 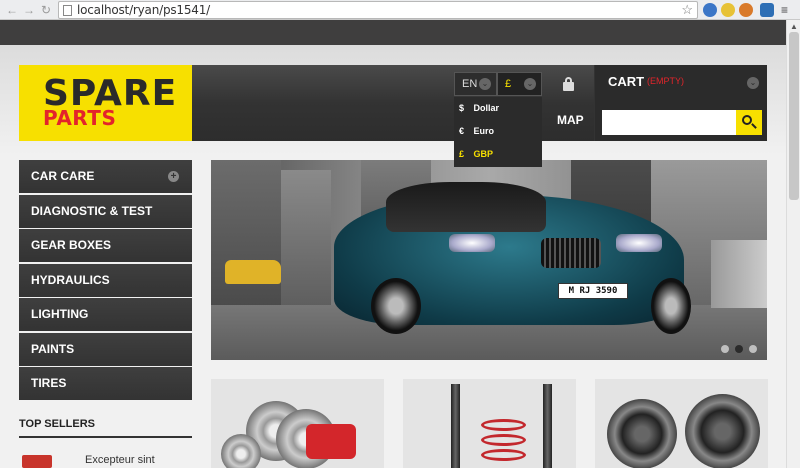 What do you see at coordinates (105, 211) in the screenshot?
I see `category-diagnostic-test: DIAGNOSTIC & TEST` at bounding box center [105, 211].